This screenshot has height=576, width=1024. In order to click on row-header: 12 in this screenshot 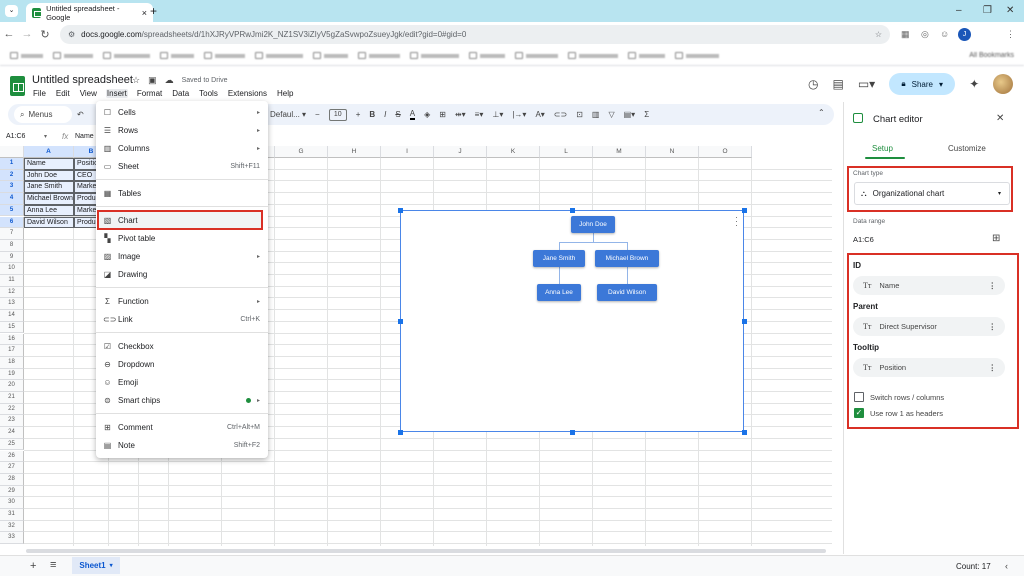, I will do `click(12, 292)`.